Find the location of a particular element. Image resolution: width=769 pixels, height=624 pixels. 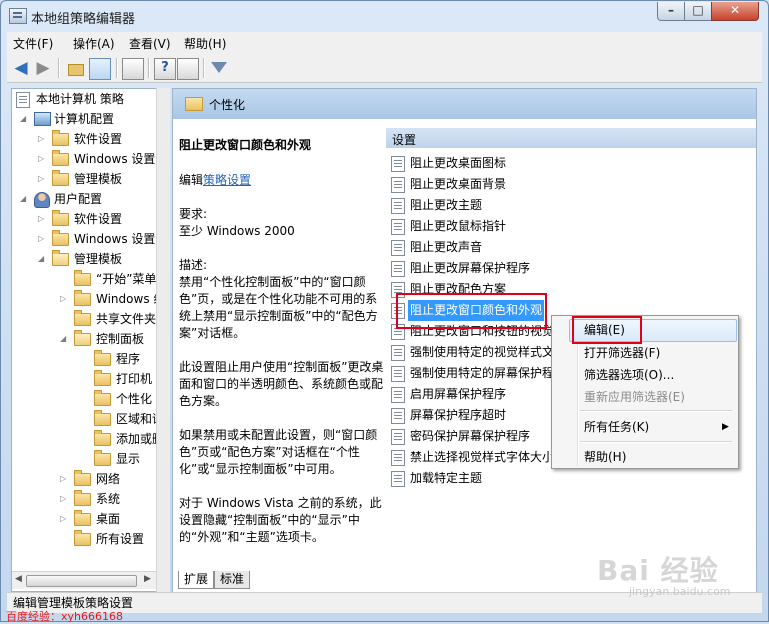

forward-arrow-icon: ▶ is located at coordinates (43, 68).